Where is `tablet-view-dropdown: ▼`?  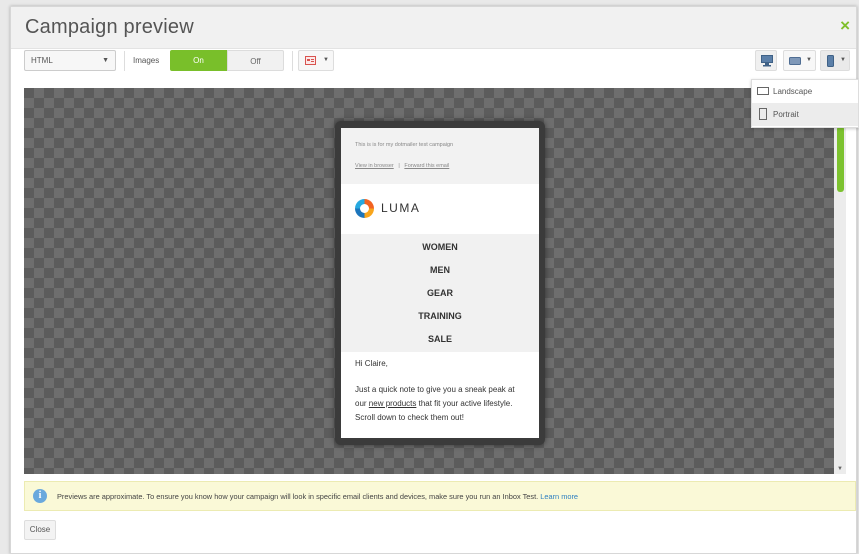
tablet-view-dropdown: ▼ is located at coordinates (799, 60).